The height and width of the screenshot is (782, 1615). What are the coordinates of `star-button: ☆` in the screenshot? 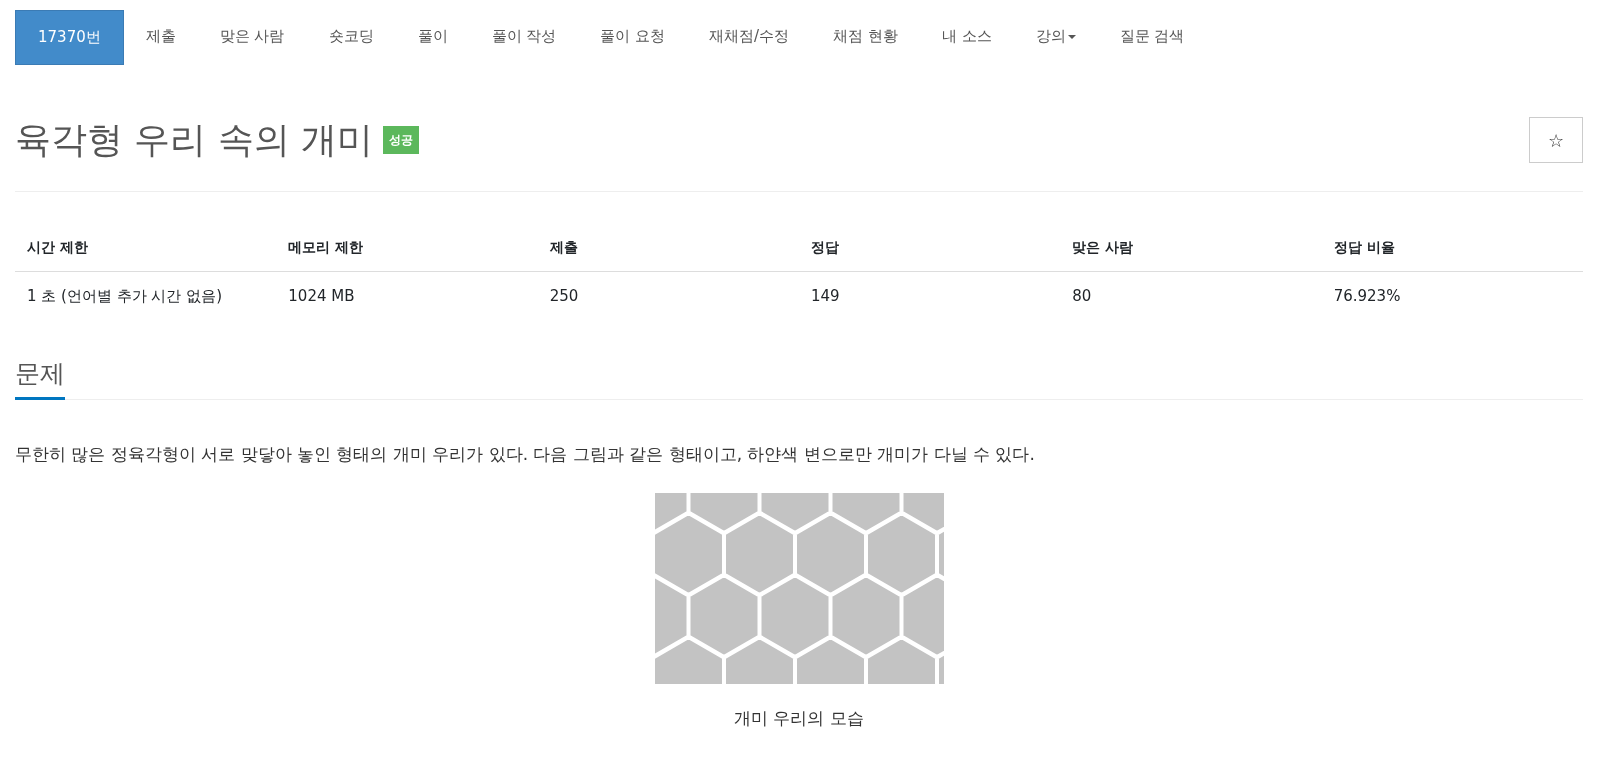 It's located at (1556, 140).